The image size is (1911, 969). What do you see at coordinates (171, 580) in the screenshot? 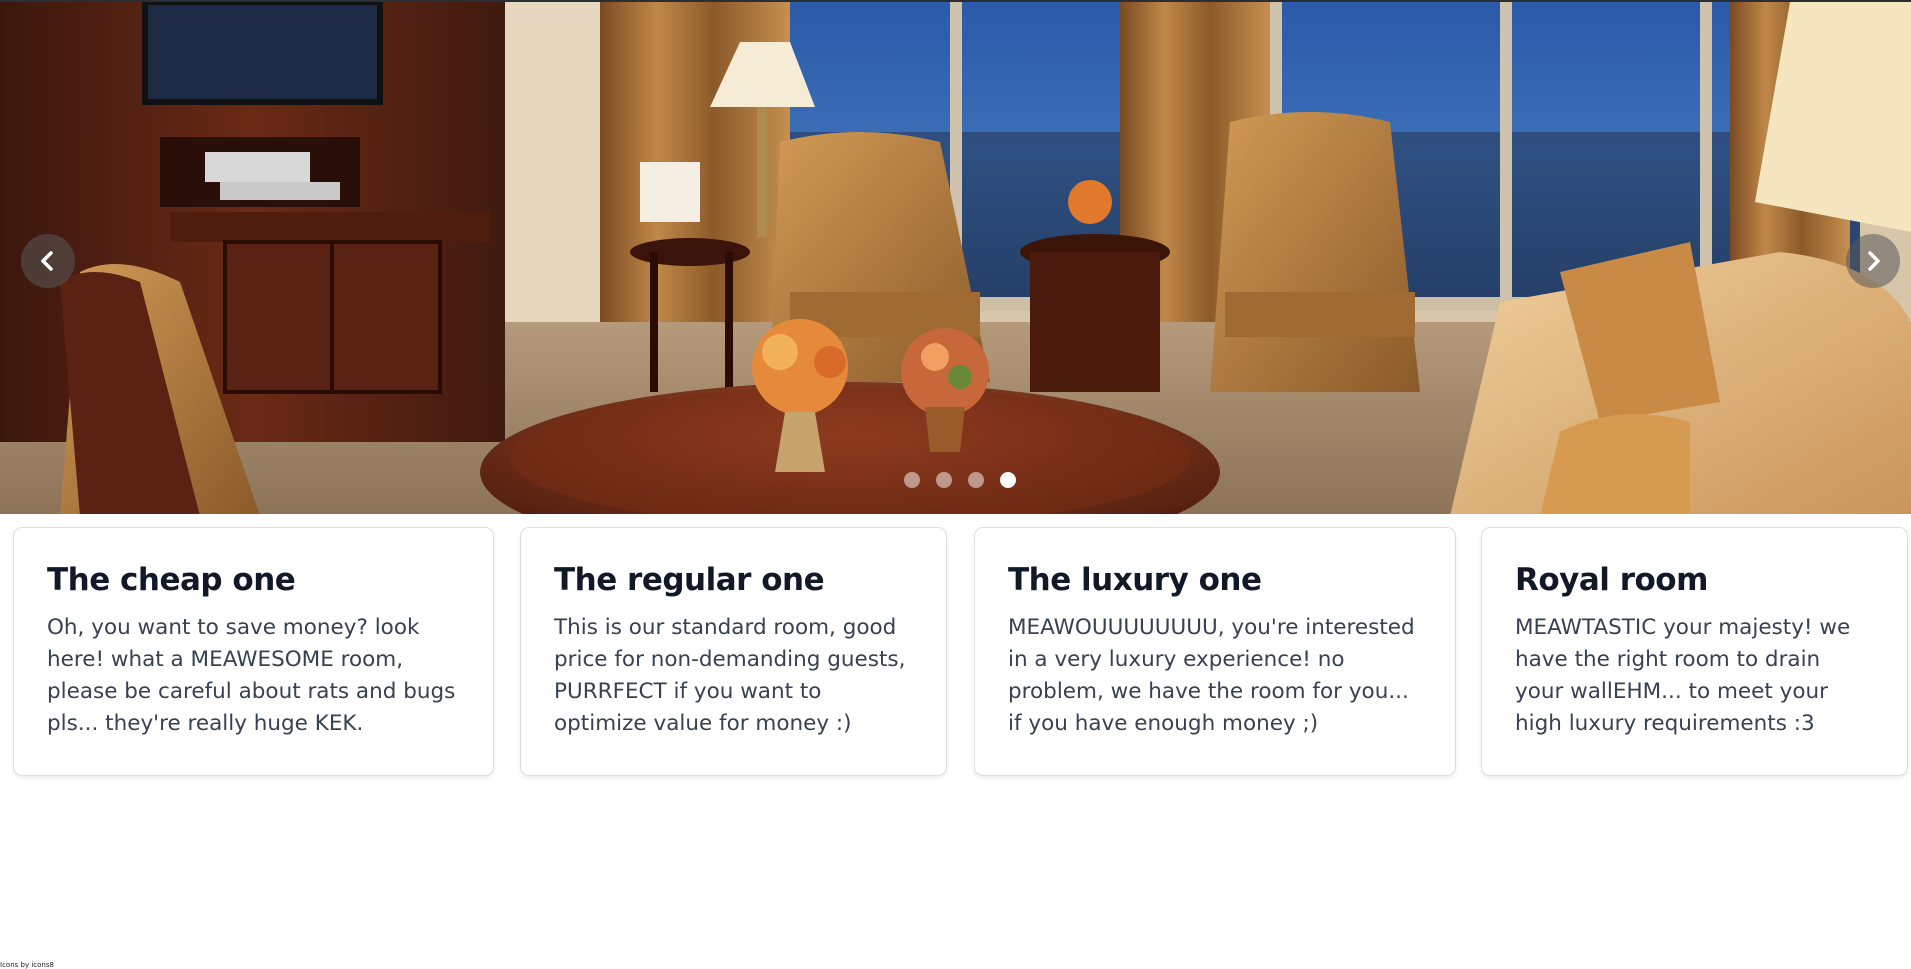
I see `room-card-title: The cheap one` at bounding box center [171, 580].